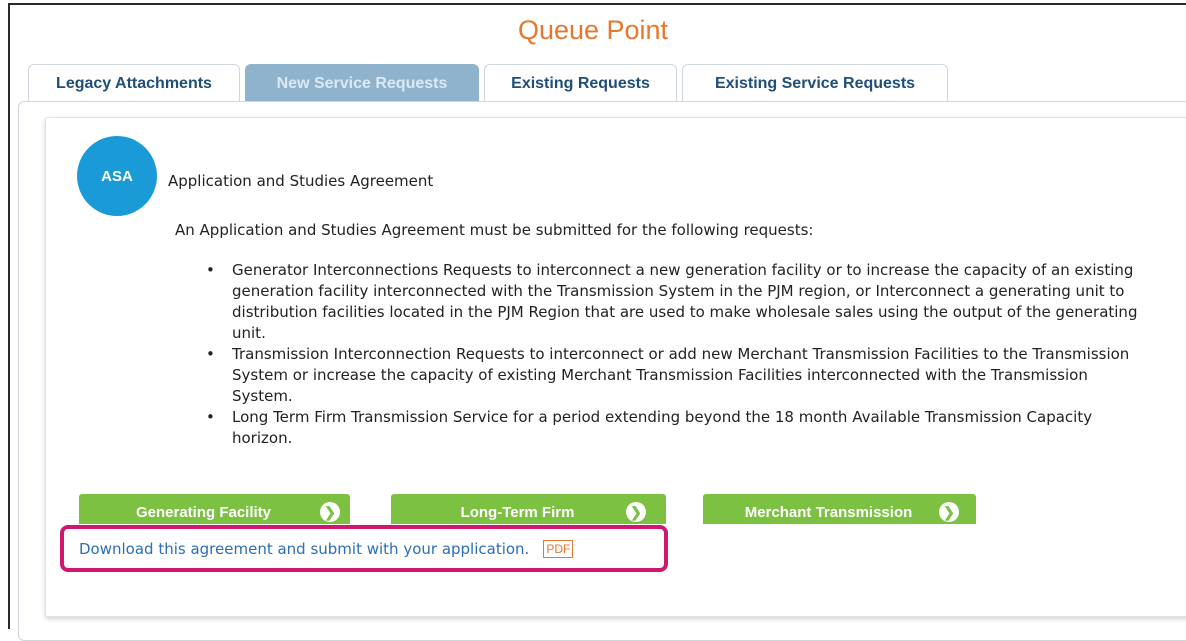  Describe the element at coordinates (580, 83) in the screenshot. I see `tab-existing-requests: Existing Requests` at that location.